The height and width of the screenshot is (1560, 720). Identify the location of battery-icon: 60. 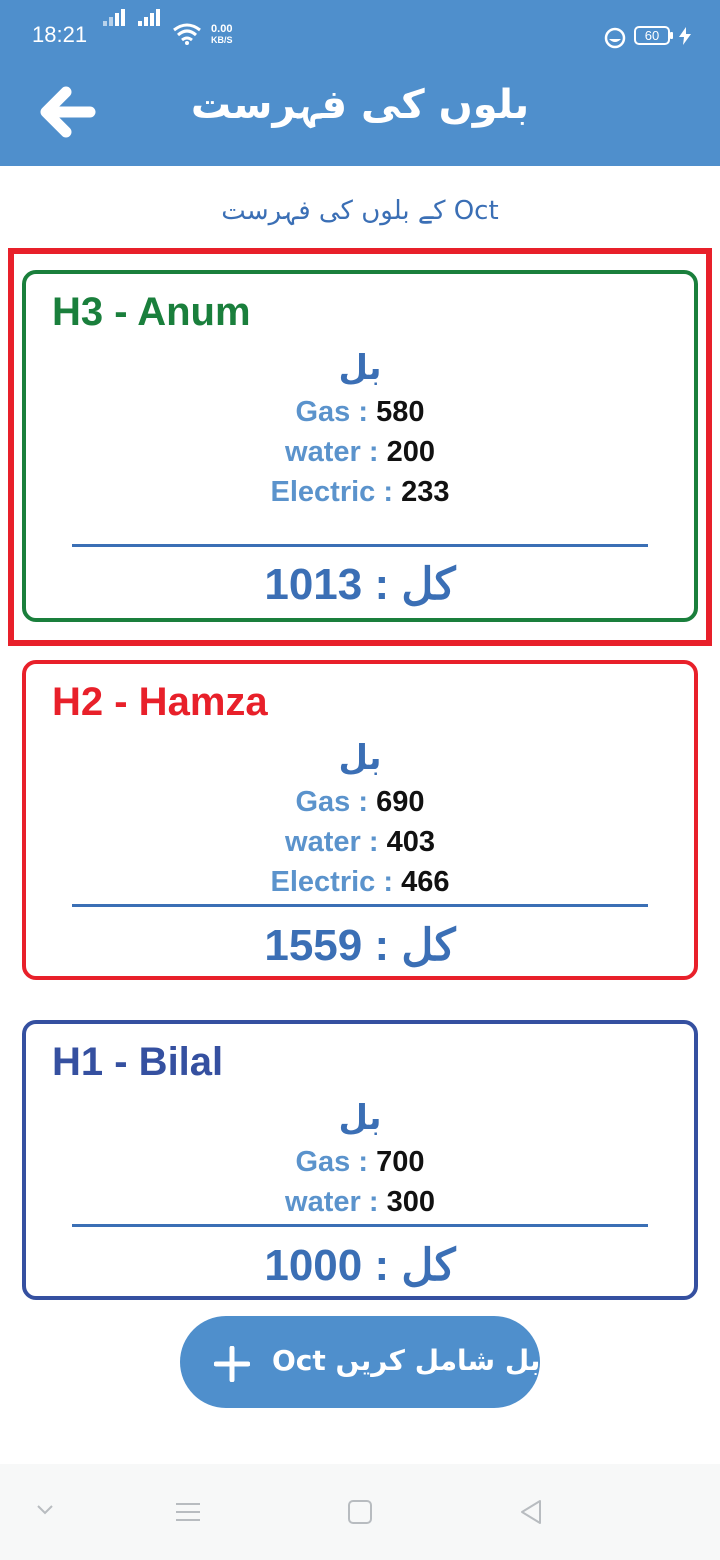
(653, 35).